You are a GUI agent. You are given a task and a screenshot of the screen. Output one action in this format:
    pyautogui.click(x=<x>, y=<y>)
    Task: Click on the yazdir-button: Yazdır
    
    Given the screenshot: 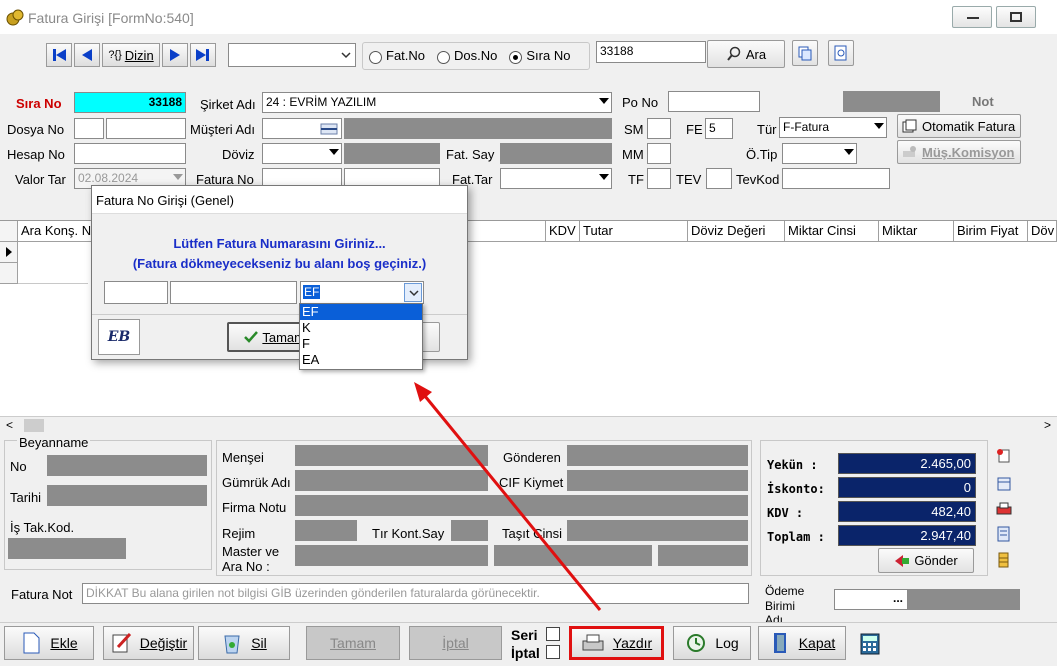 What is the action you would take?
    pyautogui.click(x=616, y=643)
    